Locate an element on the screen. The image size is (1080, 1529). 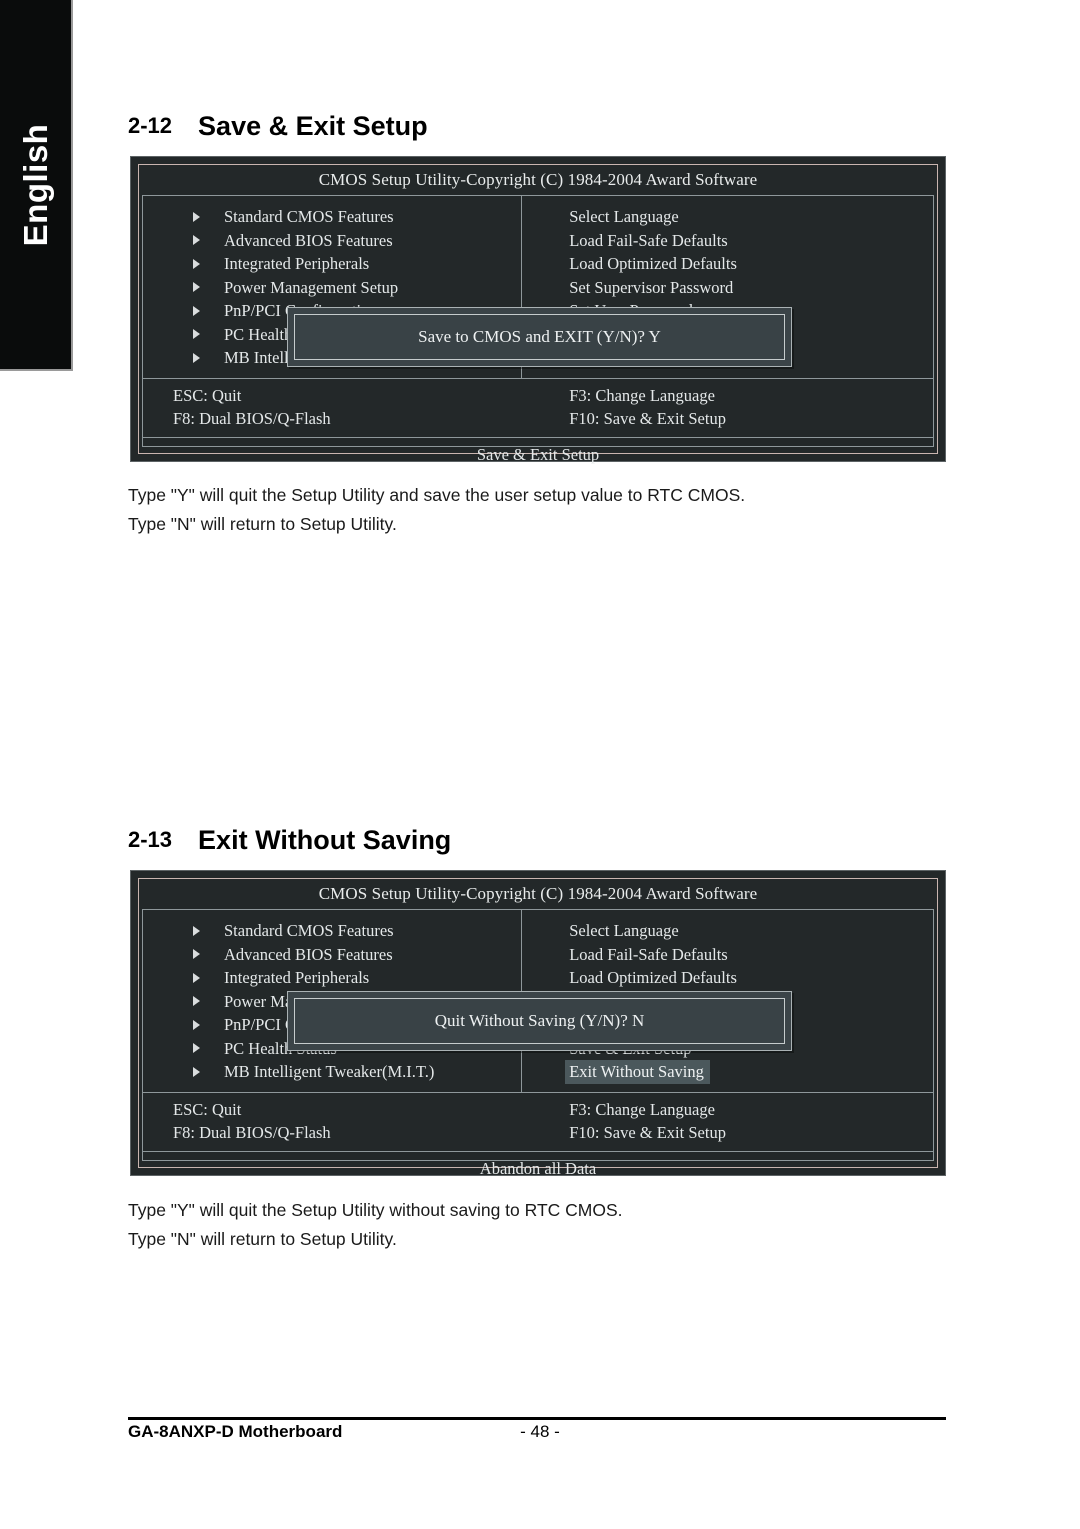
menu-item: Set Supervisor Password is located at coordinates (727, 288).